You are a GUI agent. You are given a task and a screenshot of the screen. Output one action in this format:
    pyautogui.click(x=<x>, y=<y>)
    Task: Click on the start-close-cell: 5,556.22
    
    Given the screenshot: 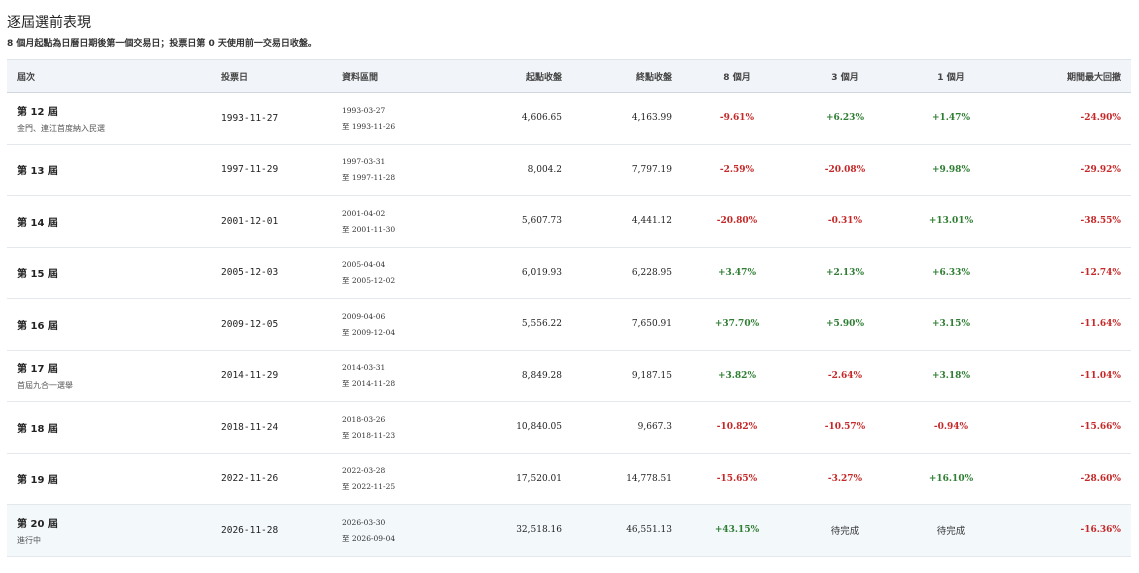 What is the action you would take?
    pyautogui.click(x=541, y=324)
    